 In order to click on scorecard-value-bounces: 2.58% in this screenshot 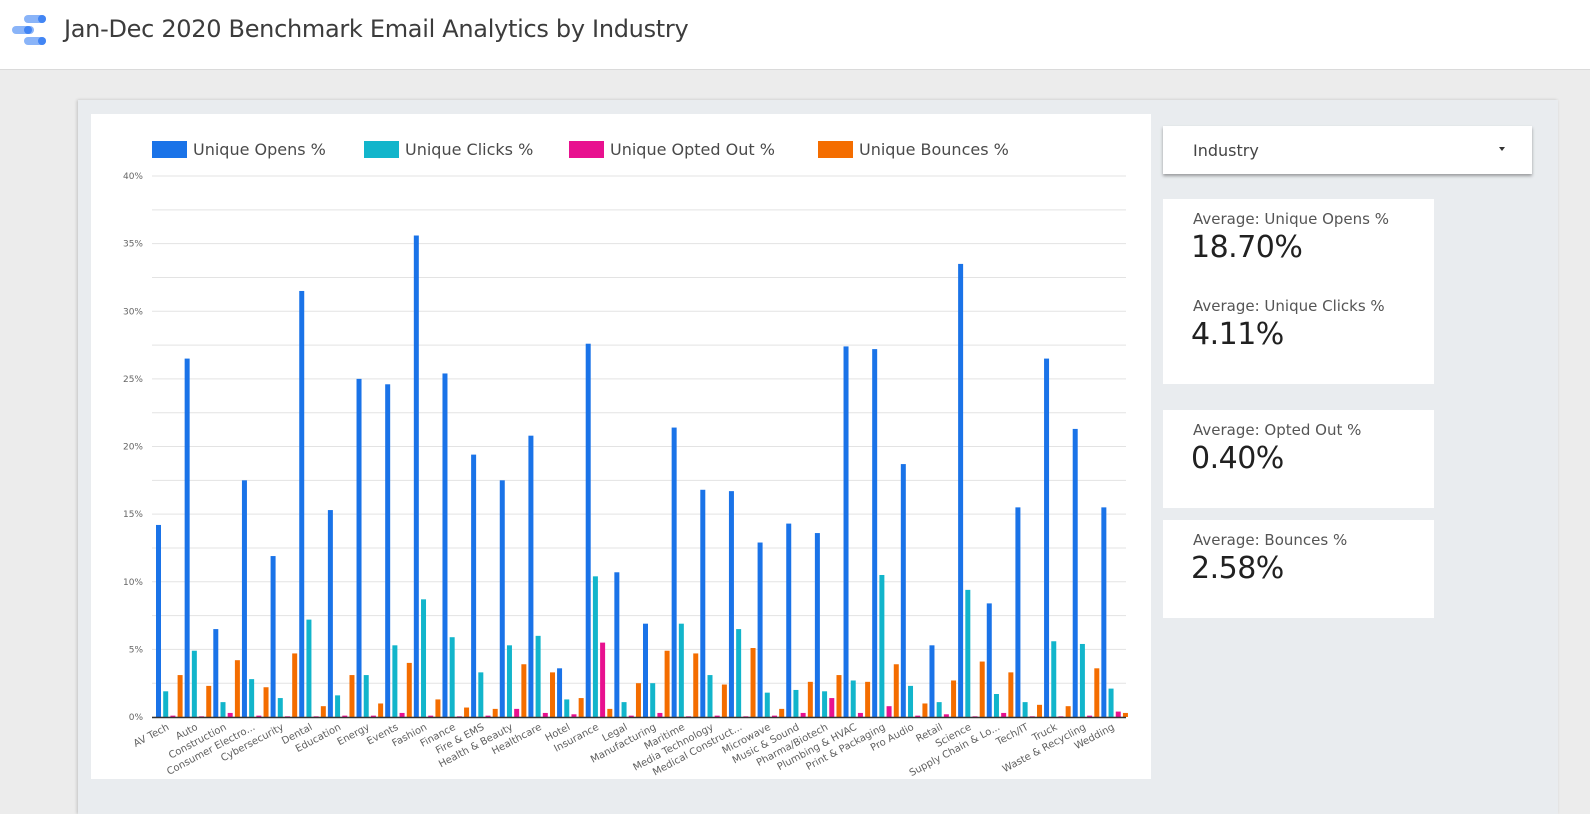, I will do `click(1237, 568)`.